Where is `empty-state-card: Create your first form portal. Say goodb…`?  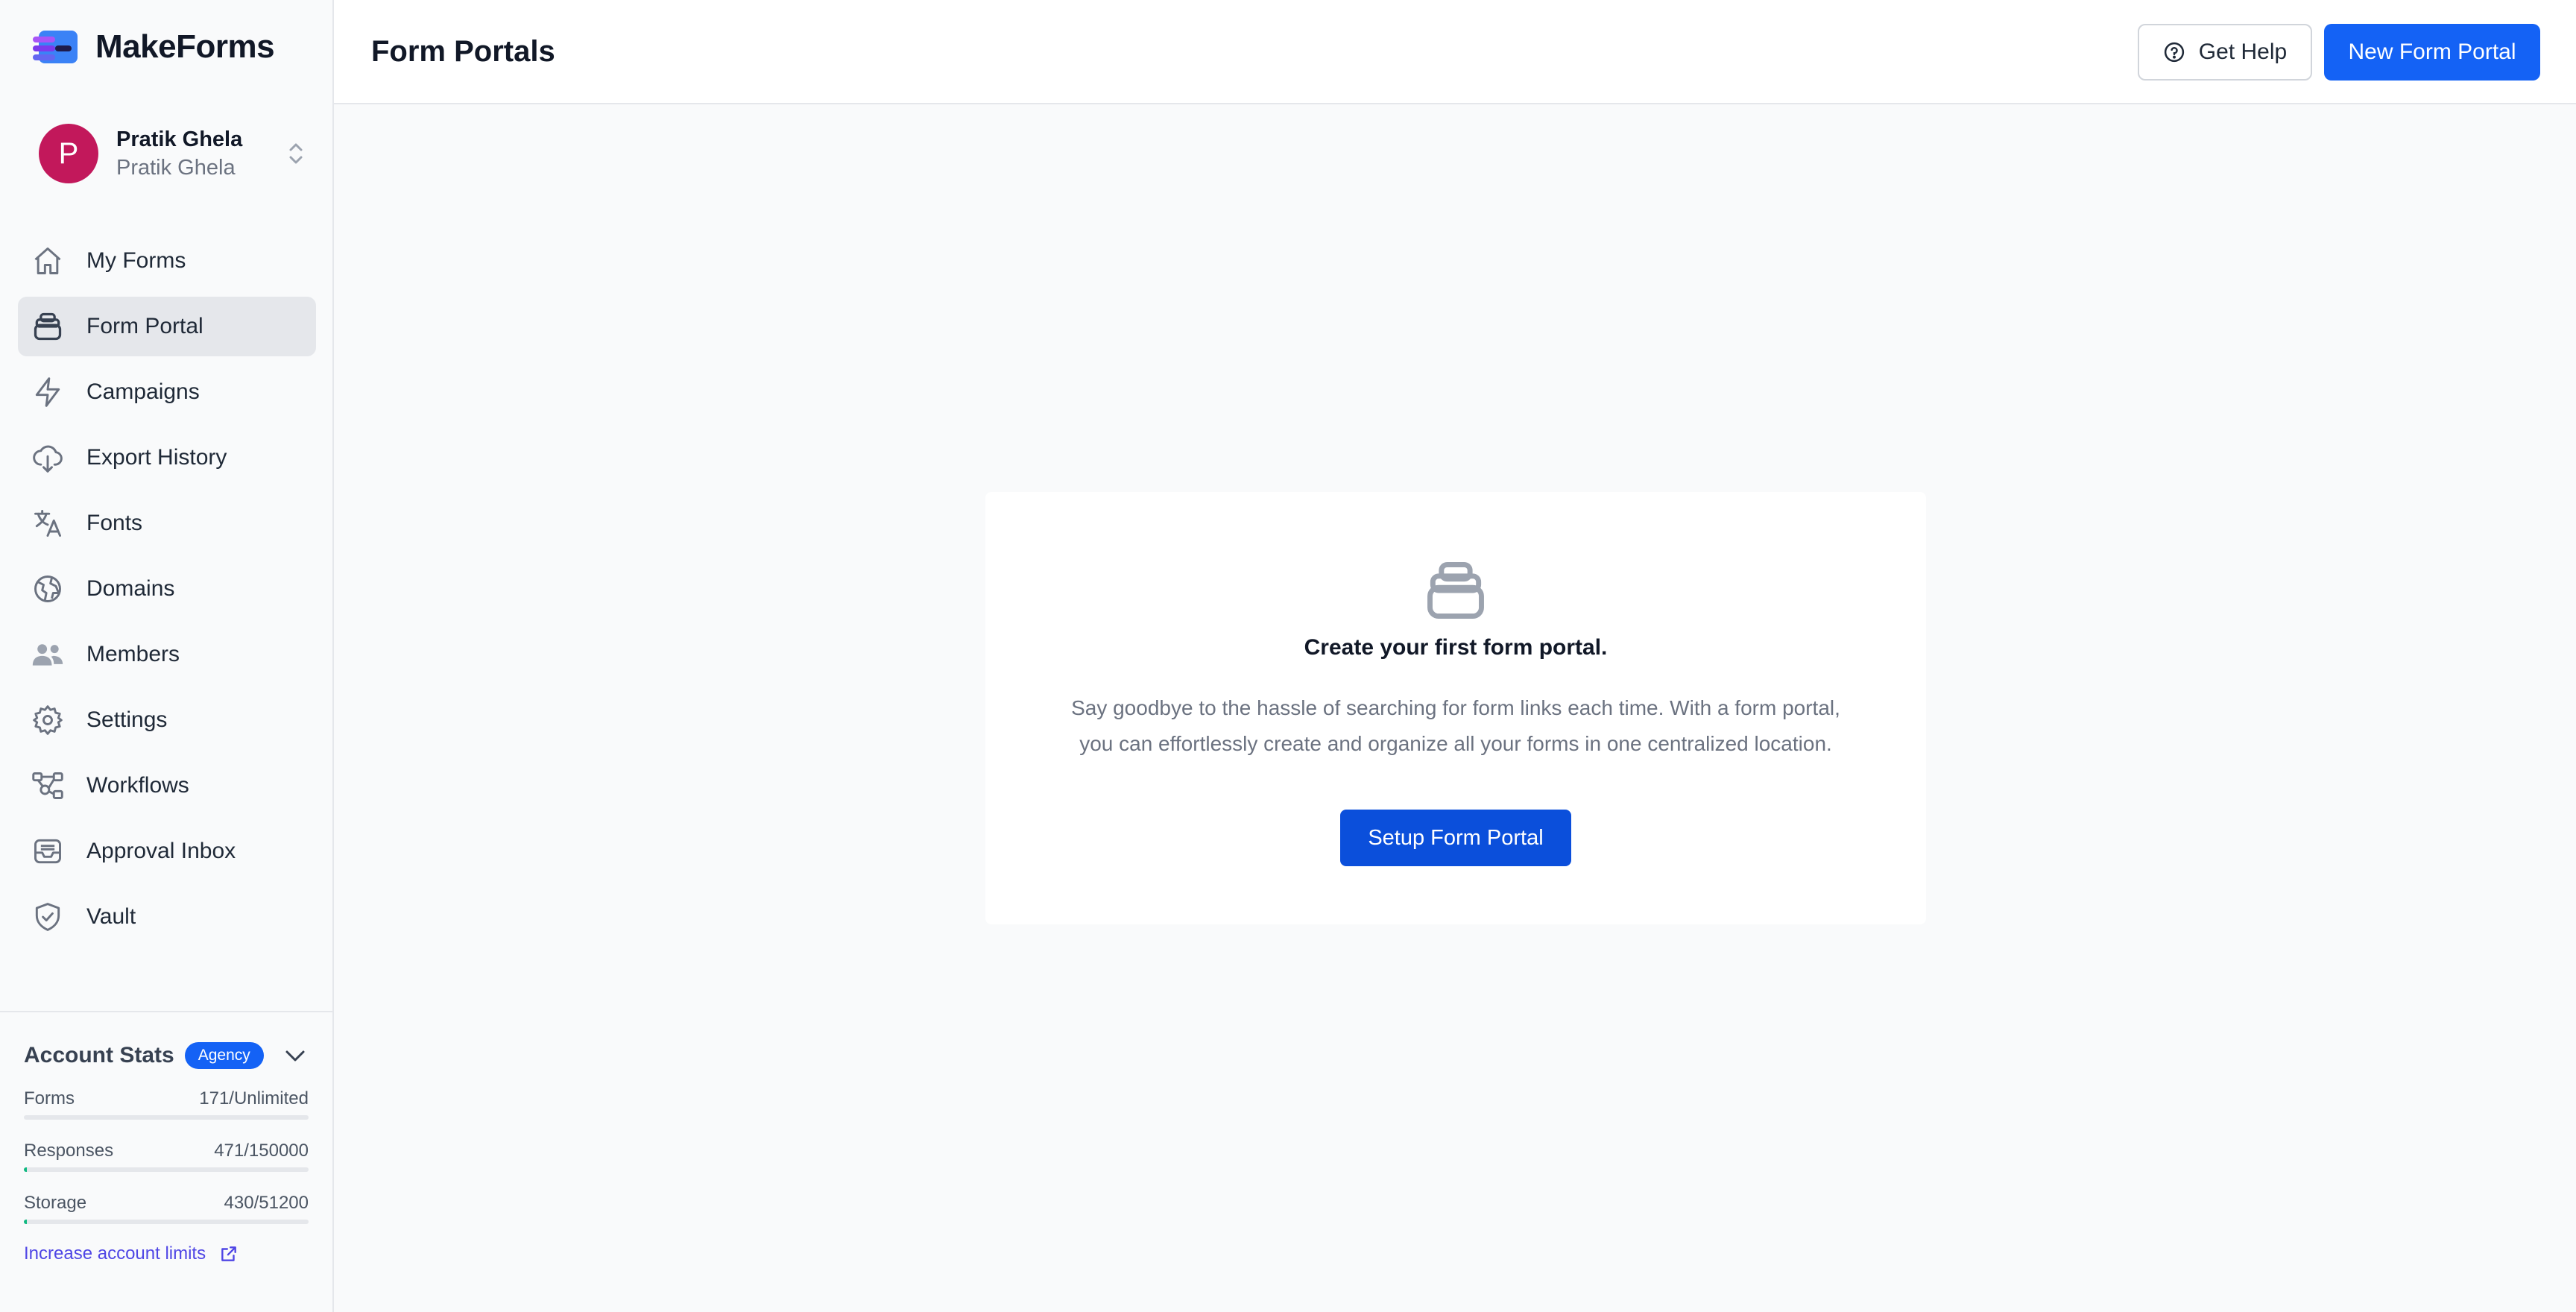 empty-state-card: Create your first form portal. Say goodb… is located at coordinates (1455, 708).